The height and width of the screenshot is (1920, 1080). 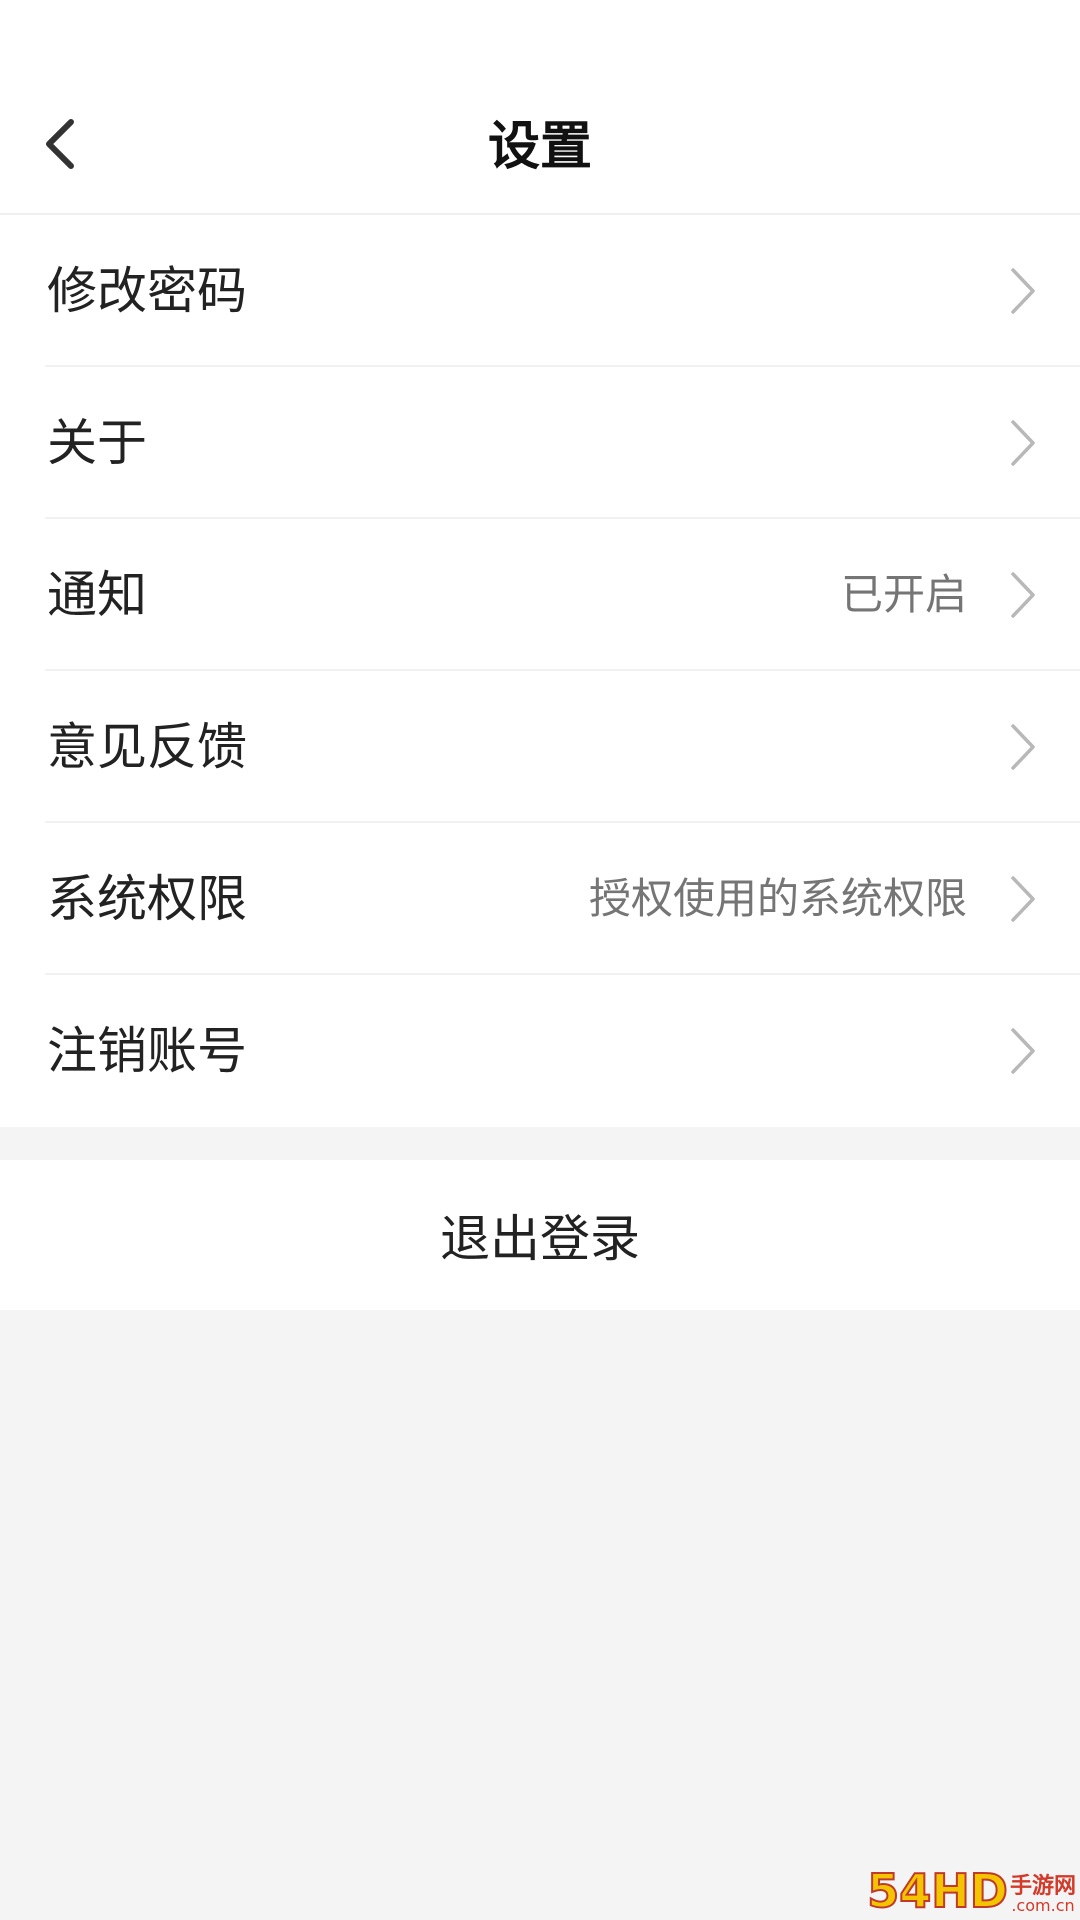 I want to click on header: 设置, so click(x=540, y=157).